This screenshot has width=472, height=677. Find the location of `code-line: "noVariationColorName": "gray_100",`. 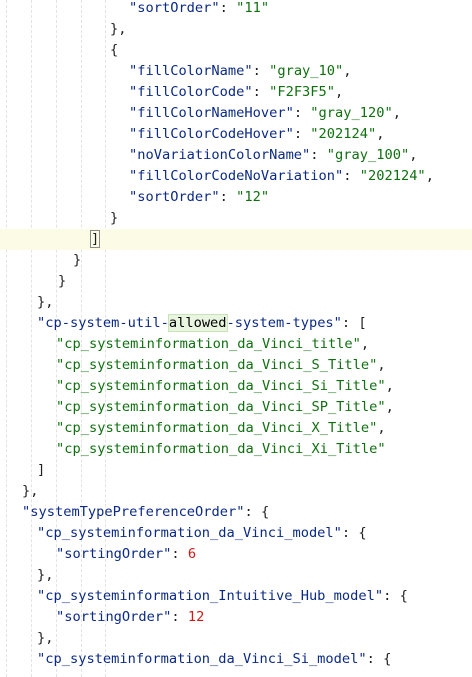

code-line: "noVariationColorName": "gray_100", is located at coordinates (236, 155).